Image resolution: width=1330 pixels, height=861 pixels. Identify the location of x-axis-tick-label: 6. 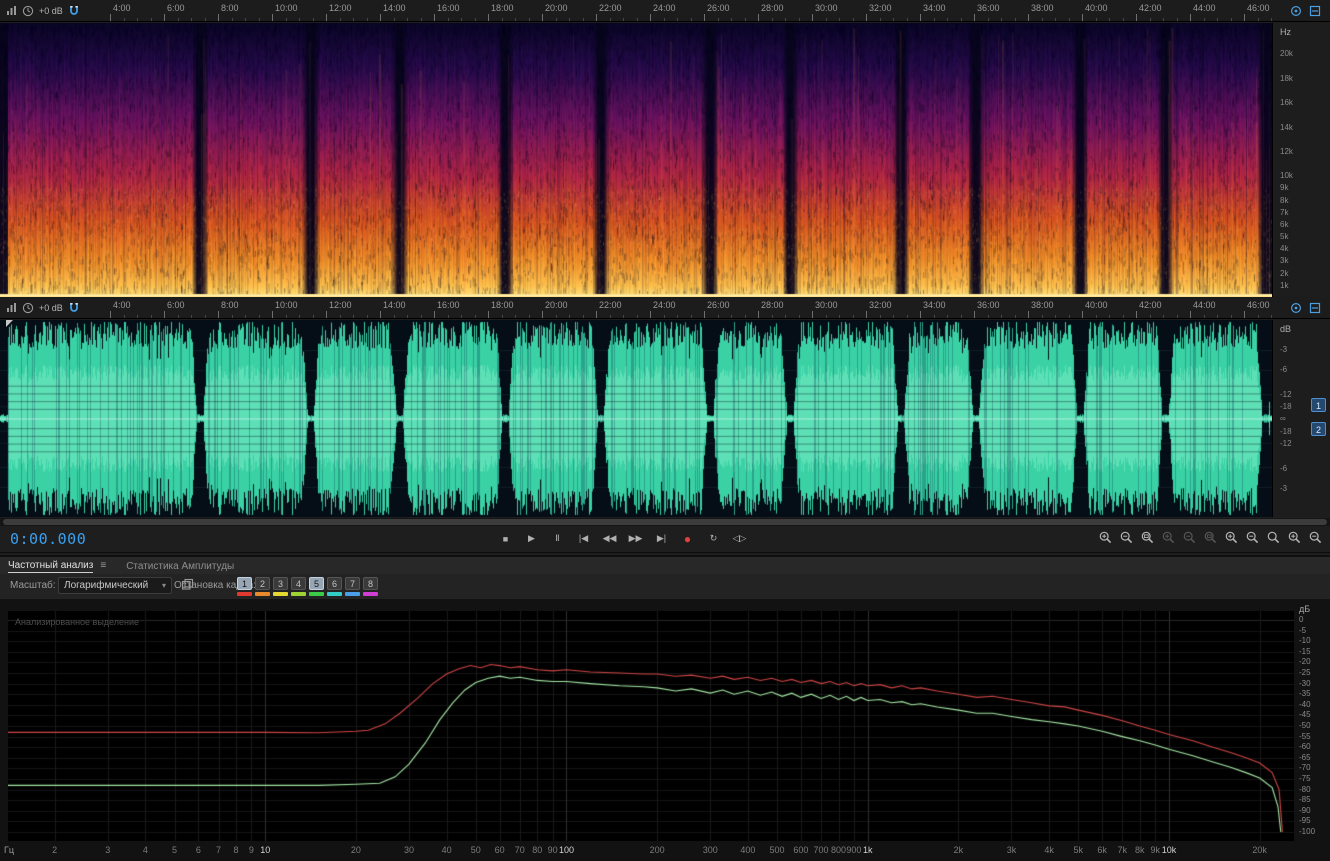
(198, 850).